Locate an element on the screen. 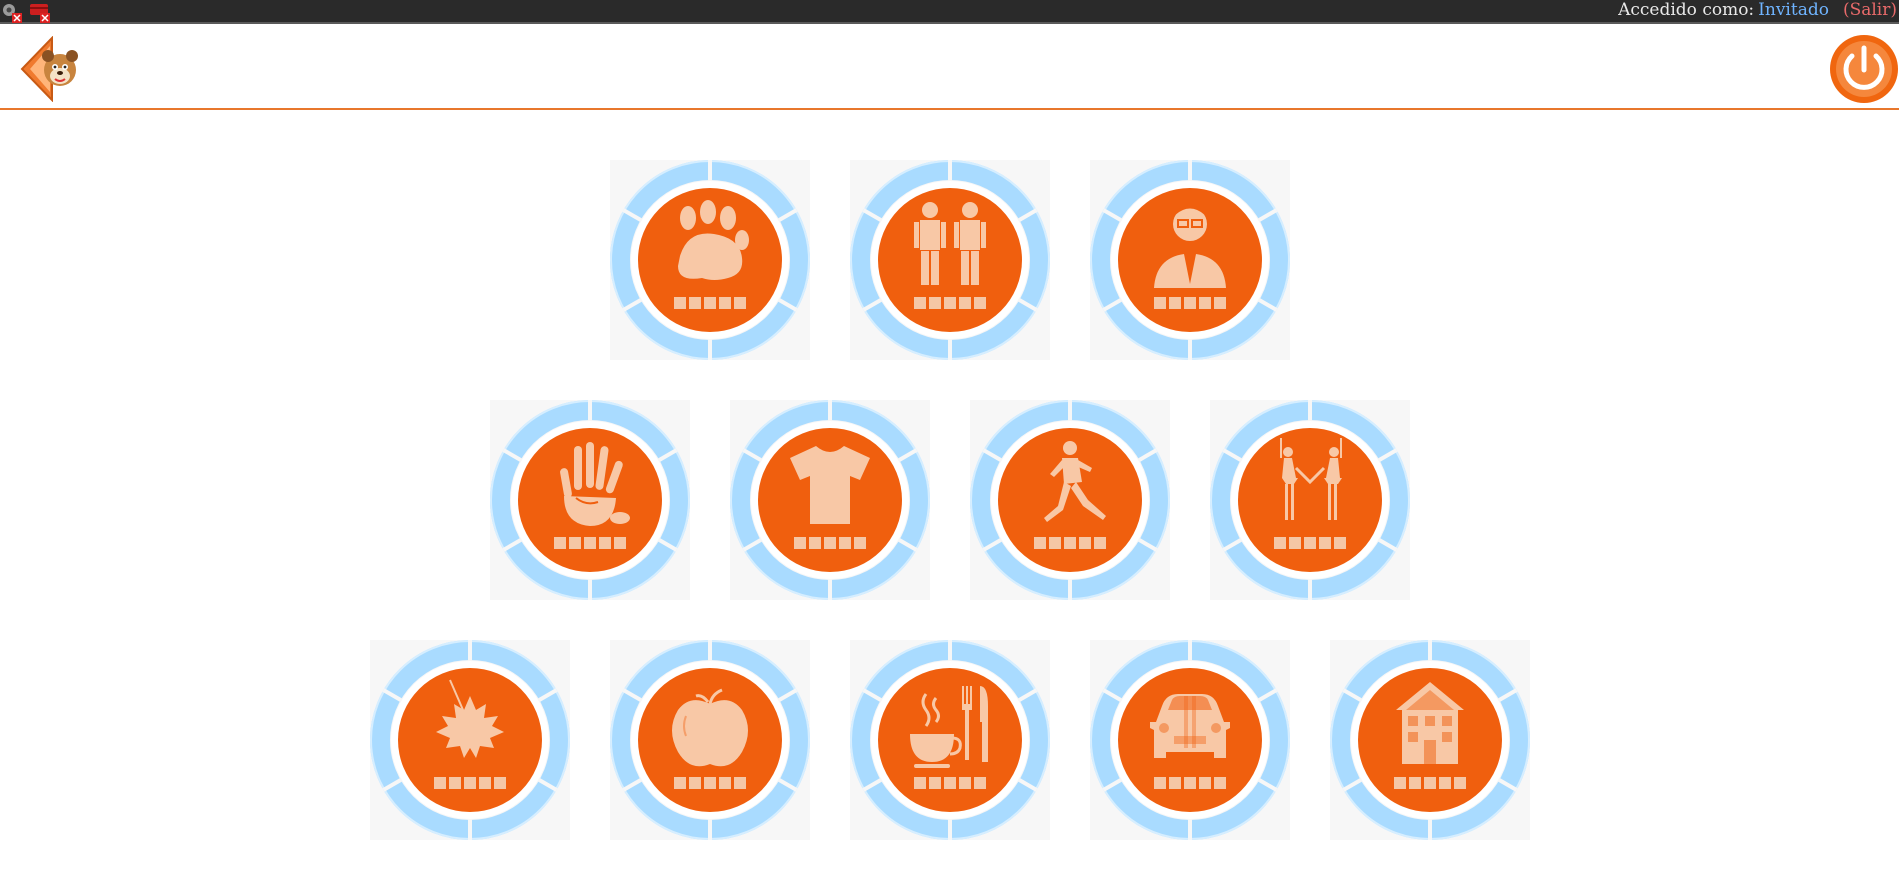 Image resolution: width=1899 pixels, height=882 pixels. runner-icon is located at coordinates (1075, 481).